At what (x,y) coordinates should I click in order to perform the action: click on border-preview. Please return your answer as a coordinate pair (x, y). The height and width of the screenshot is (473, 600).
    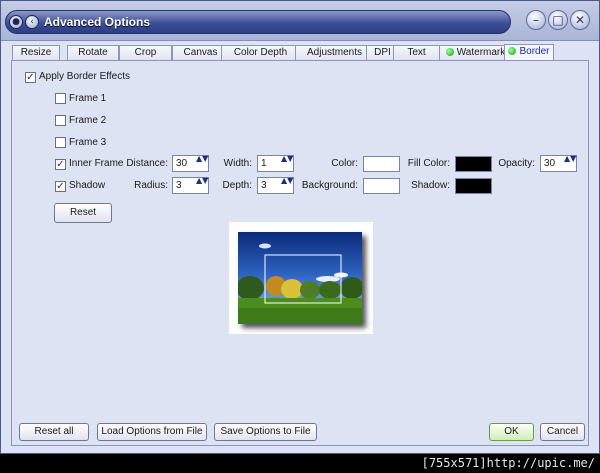
    Looking at the image, I should click on (301, 278).